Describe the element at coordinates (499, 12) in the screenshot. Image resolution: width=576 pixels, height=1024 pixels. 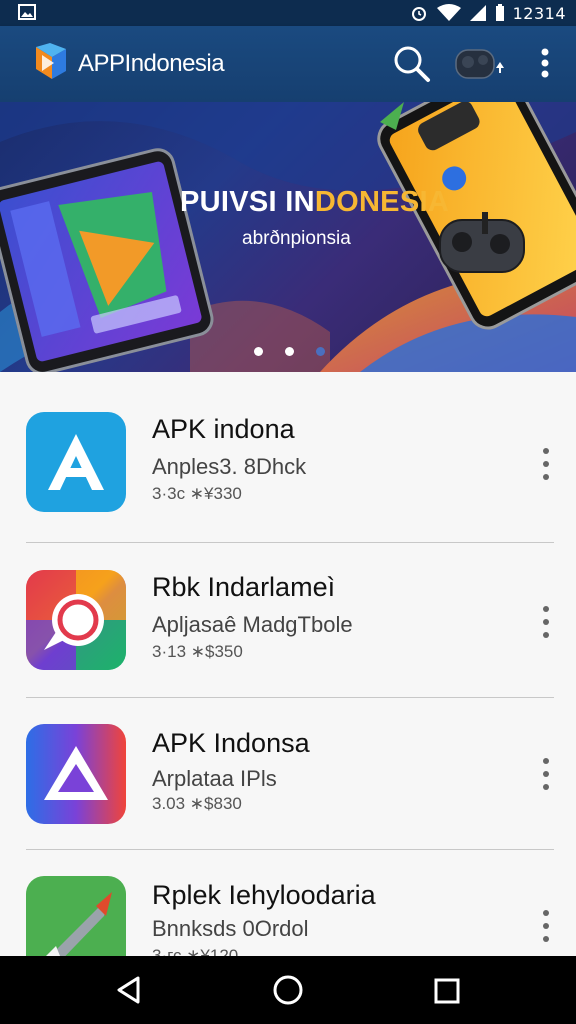
I see `battery-icon` at that location.